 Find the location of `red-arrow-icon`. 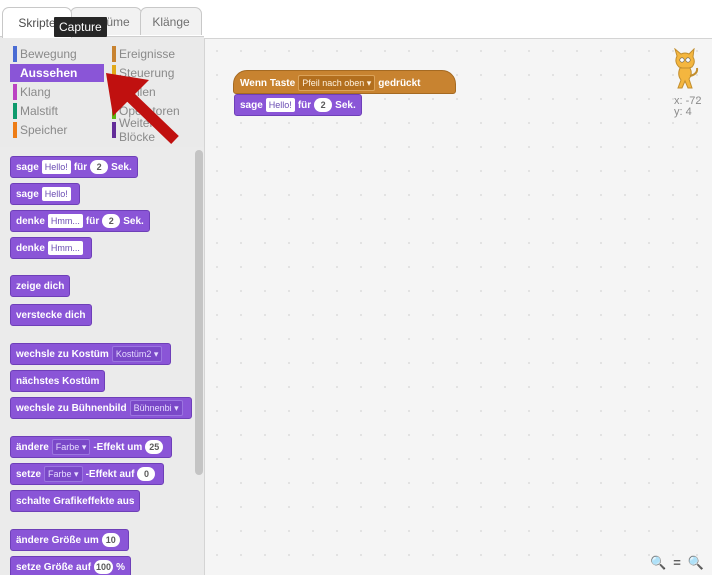

red-arrow-icon is located at coordinates (142, 108).